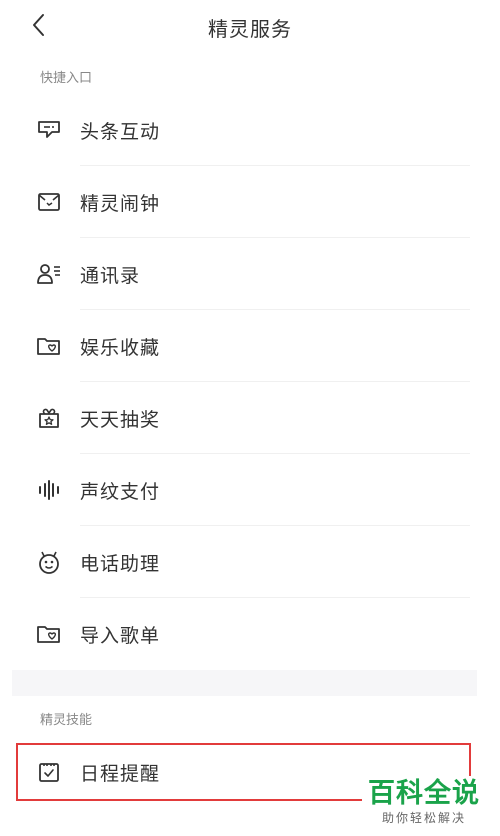 The width and height of the screenshot is (500, 836). Describe the element at coordinates (49, 274) in the screenshot. I see `contacts-icon` at that location.